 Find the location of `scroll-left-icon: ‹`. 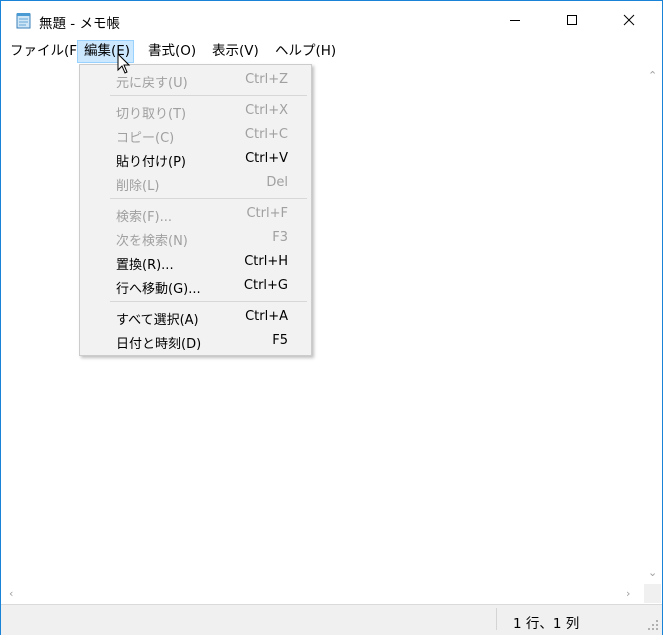

scroll-left-icon: ‹ is located at coordinates (11, 593).